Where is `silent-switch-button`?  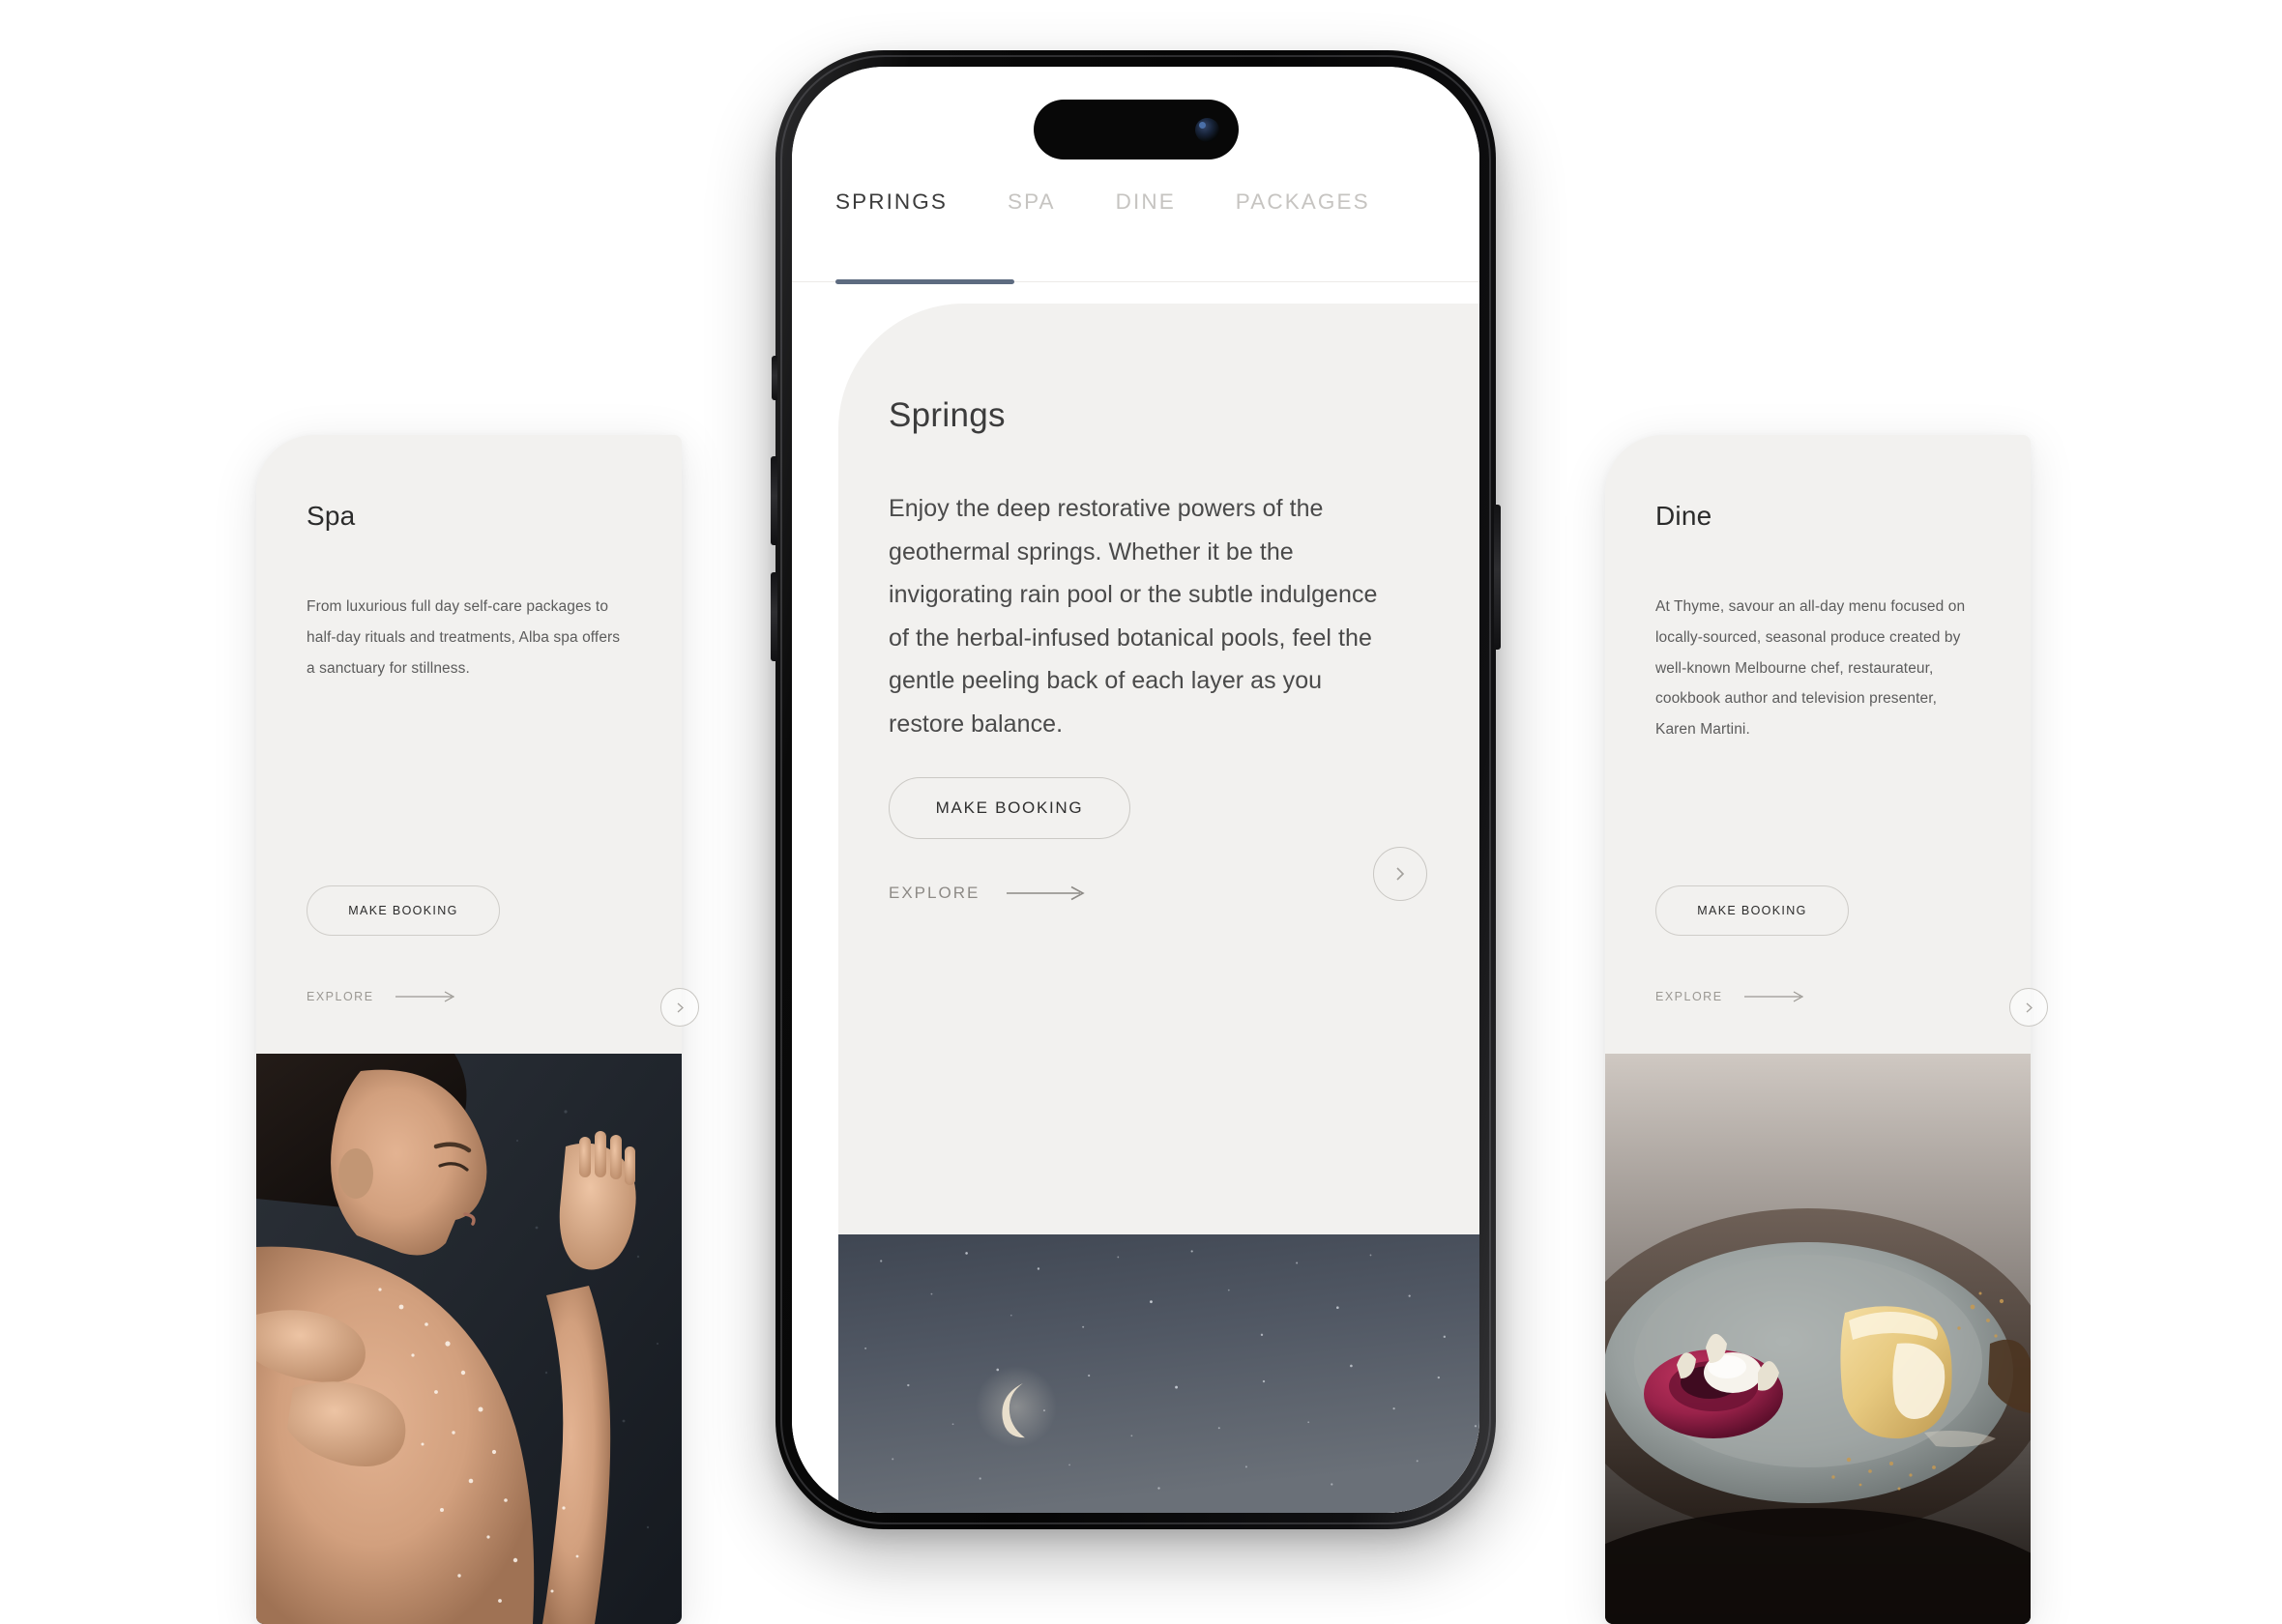 silent-switch-button is located at coordinates (774, 378).